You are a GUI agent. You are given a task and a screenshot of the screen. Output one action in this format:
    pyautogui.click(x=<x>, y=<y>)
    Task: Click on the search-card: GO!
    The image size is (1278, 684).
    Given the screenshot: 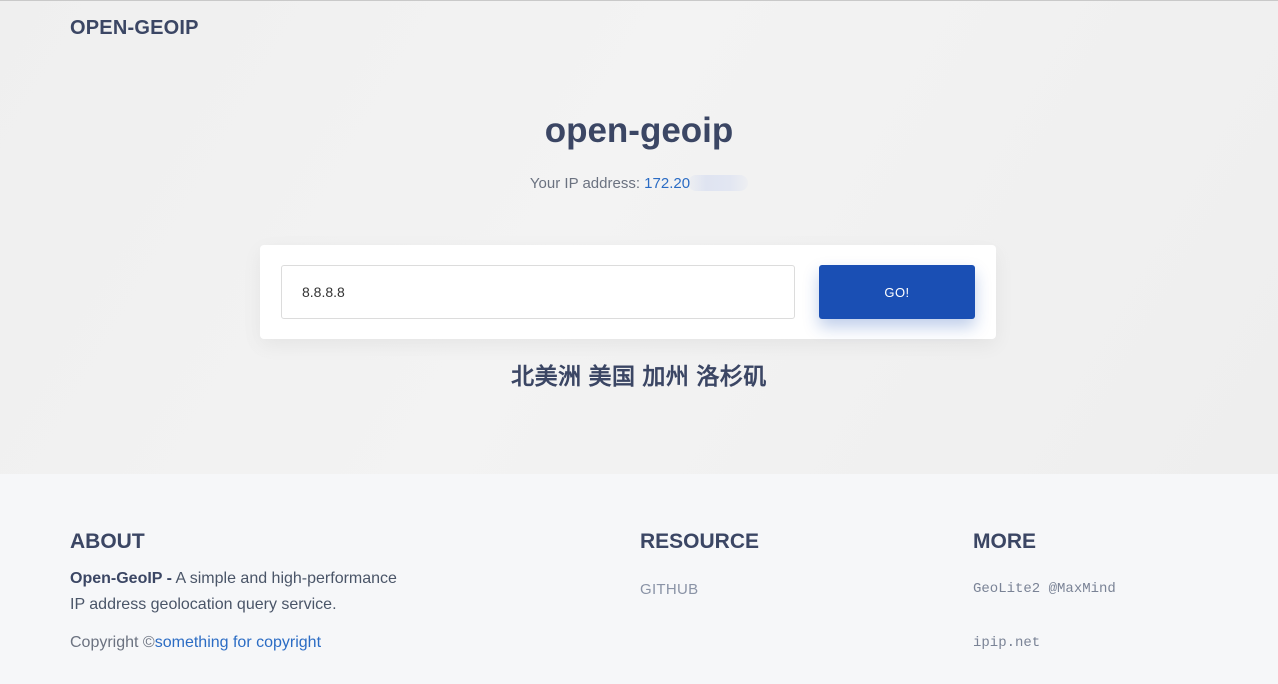 What is the action you would take?
    pyautogui.click(x=628, y=292)
    